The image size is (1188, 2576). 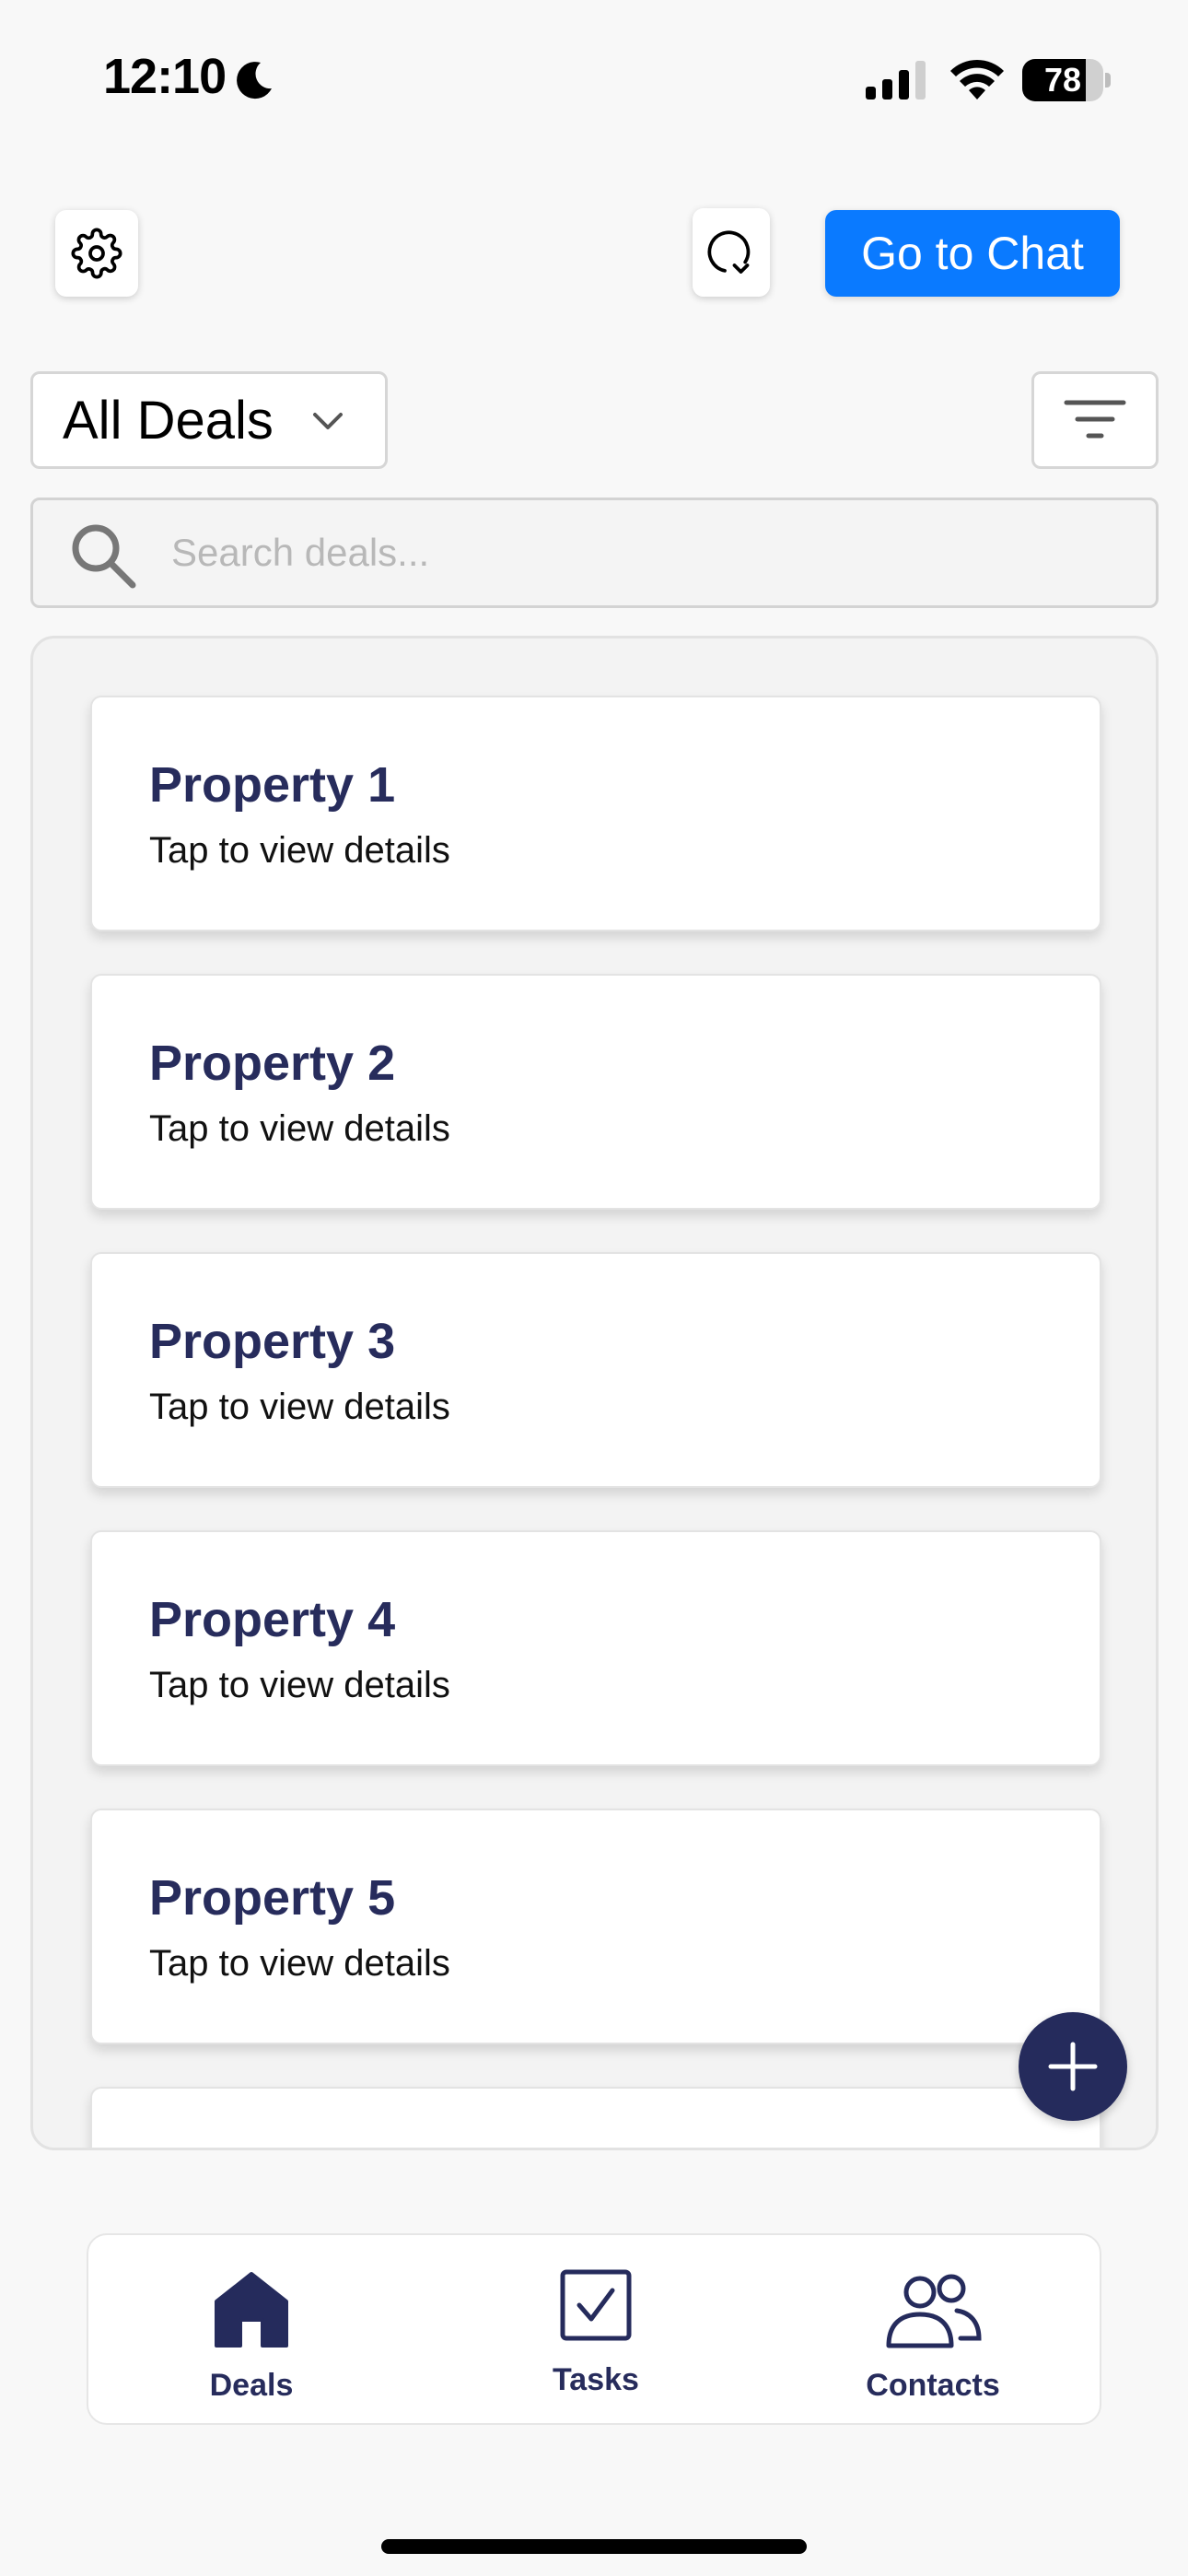 I want to click on search-bar, so click(x=594, y=553).